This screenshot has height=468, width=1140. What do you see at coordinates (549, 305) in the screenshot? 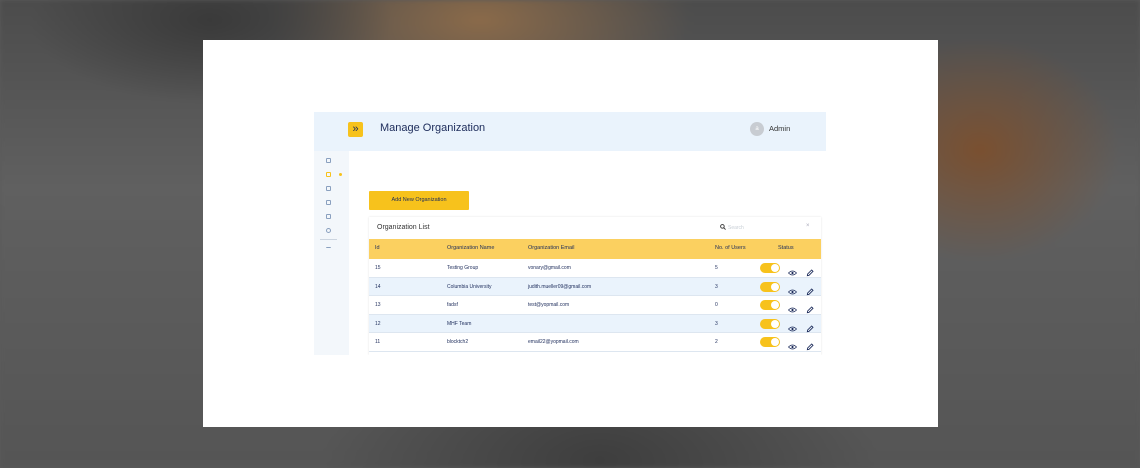
I see `cell-email: test@yopmail.com` at bounding box center [549, 305].